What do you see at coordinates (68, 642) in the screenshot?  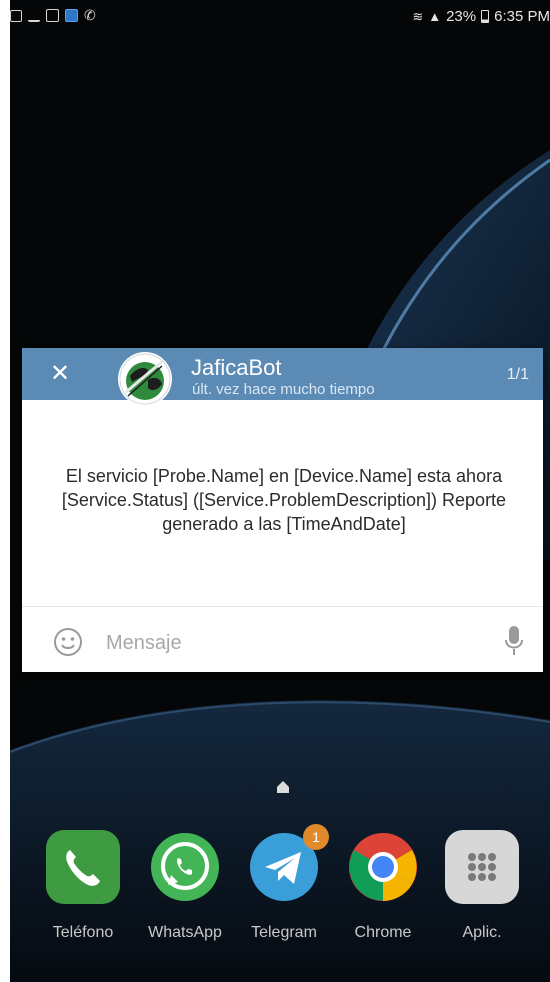 I see `emoji-icon` at bounding box center [68, 642].